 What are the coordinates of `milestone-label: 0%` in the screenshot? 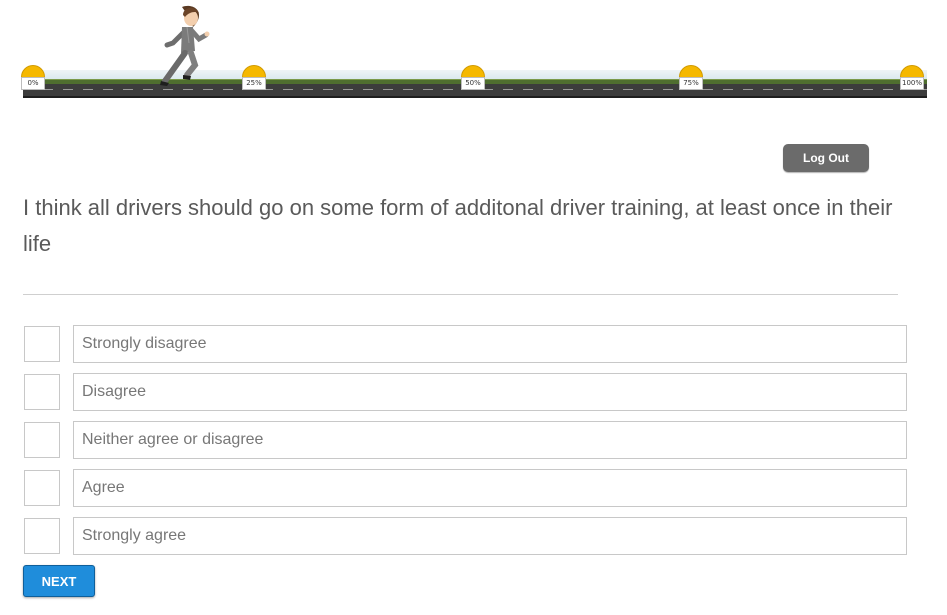 It's located at (33, 83).